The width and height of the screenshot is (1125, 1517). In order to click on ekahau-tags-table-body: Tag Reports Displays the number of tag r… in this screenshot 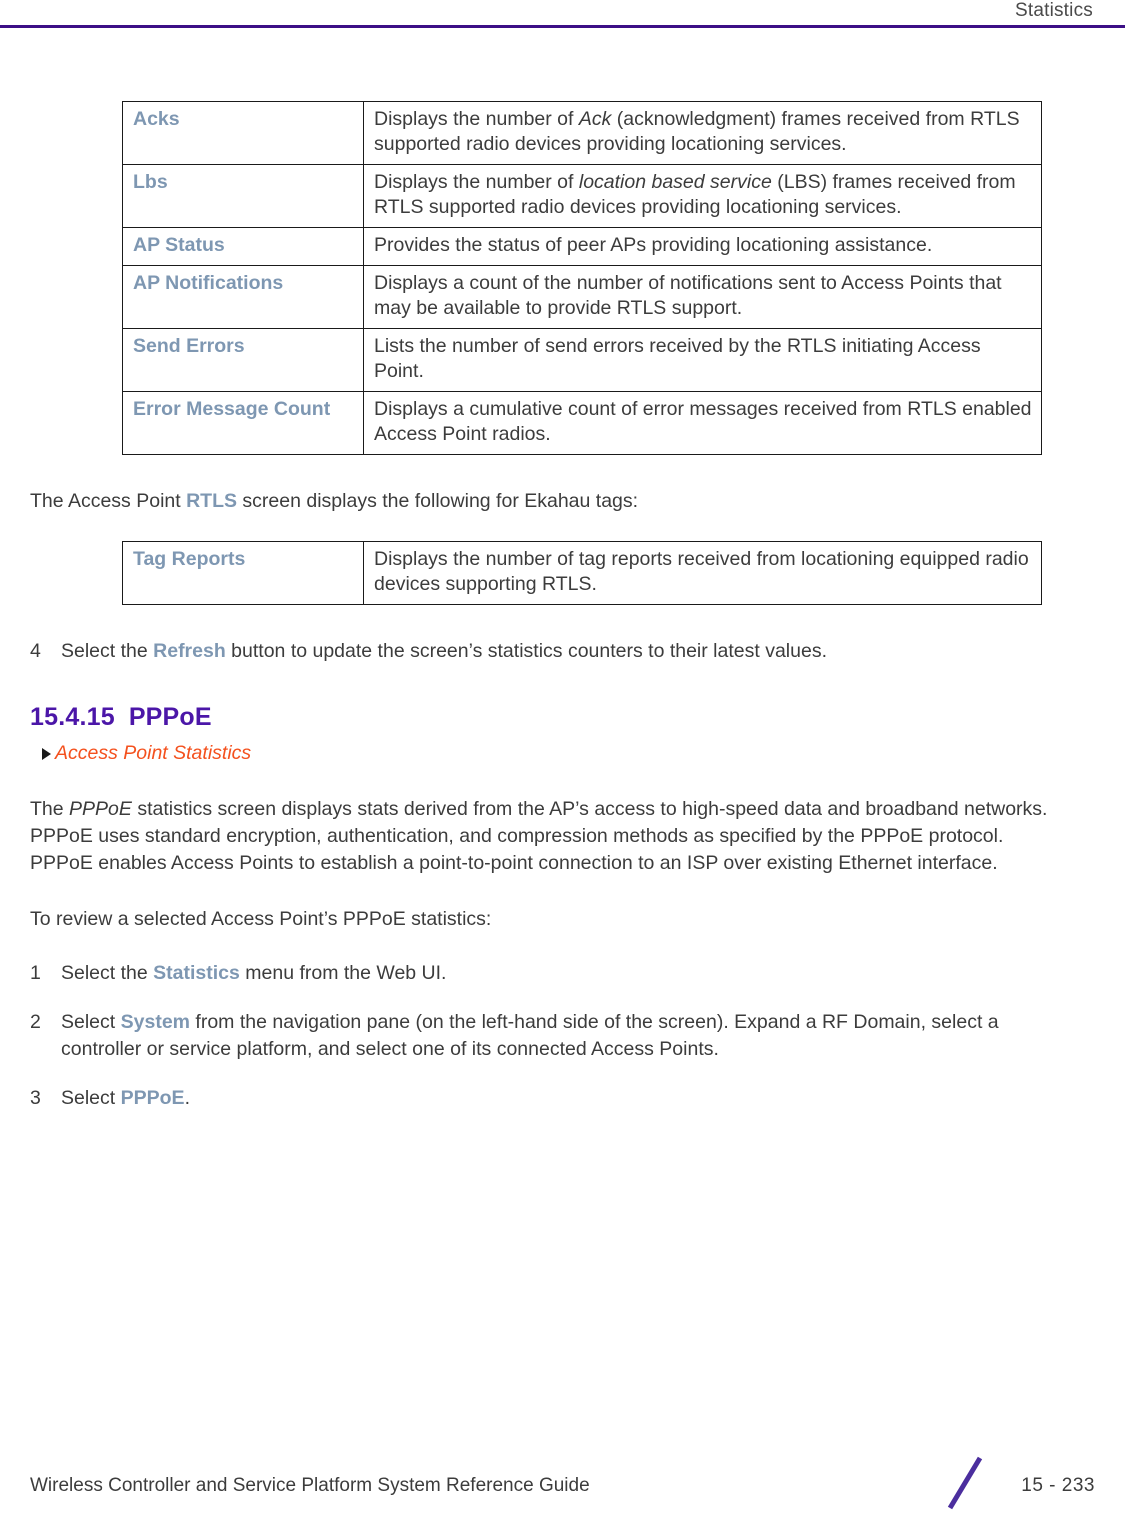, I will do `click(582, 573)`.